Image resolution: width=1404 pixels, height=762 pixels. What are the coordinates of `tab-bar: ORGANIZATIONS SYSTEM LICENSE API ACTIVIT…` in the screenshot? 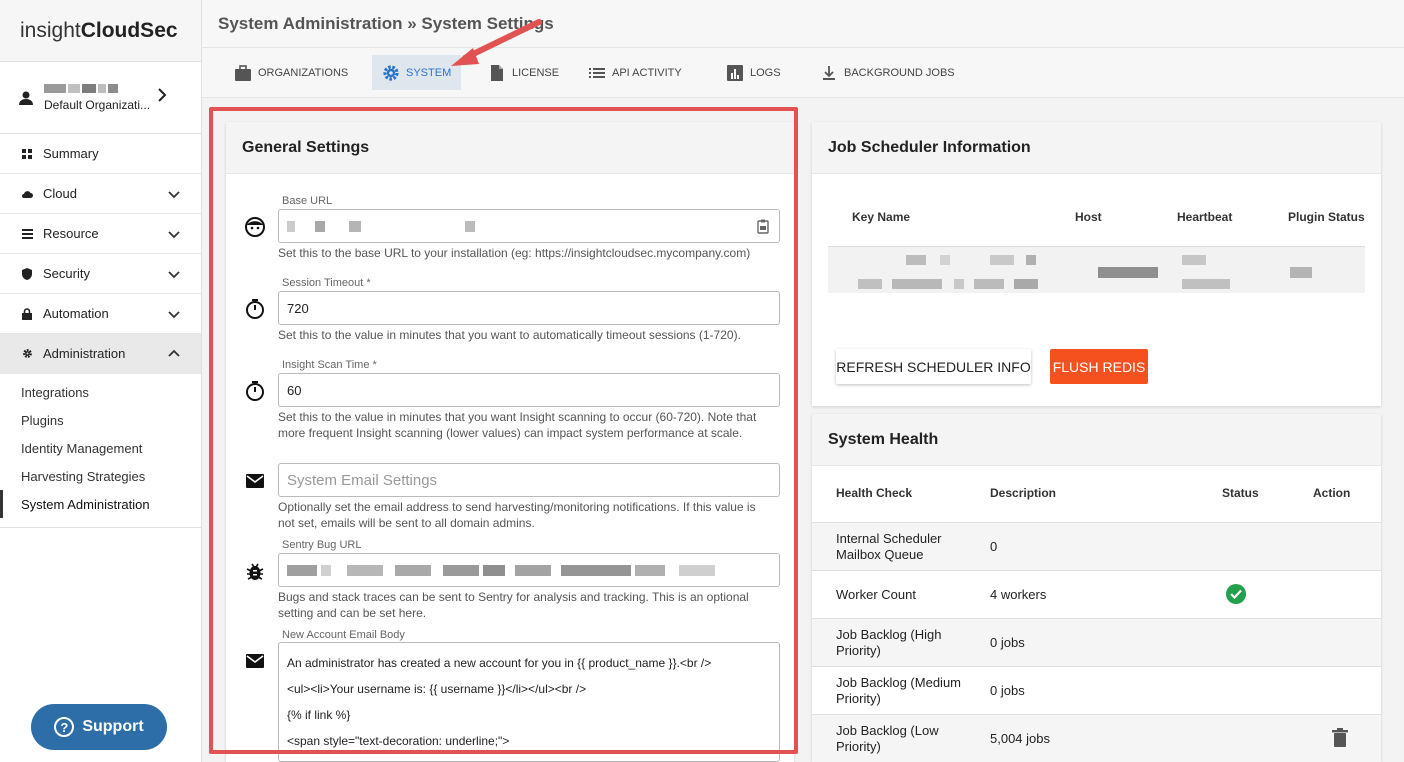 It's located at (803, 73).